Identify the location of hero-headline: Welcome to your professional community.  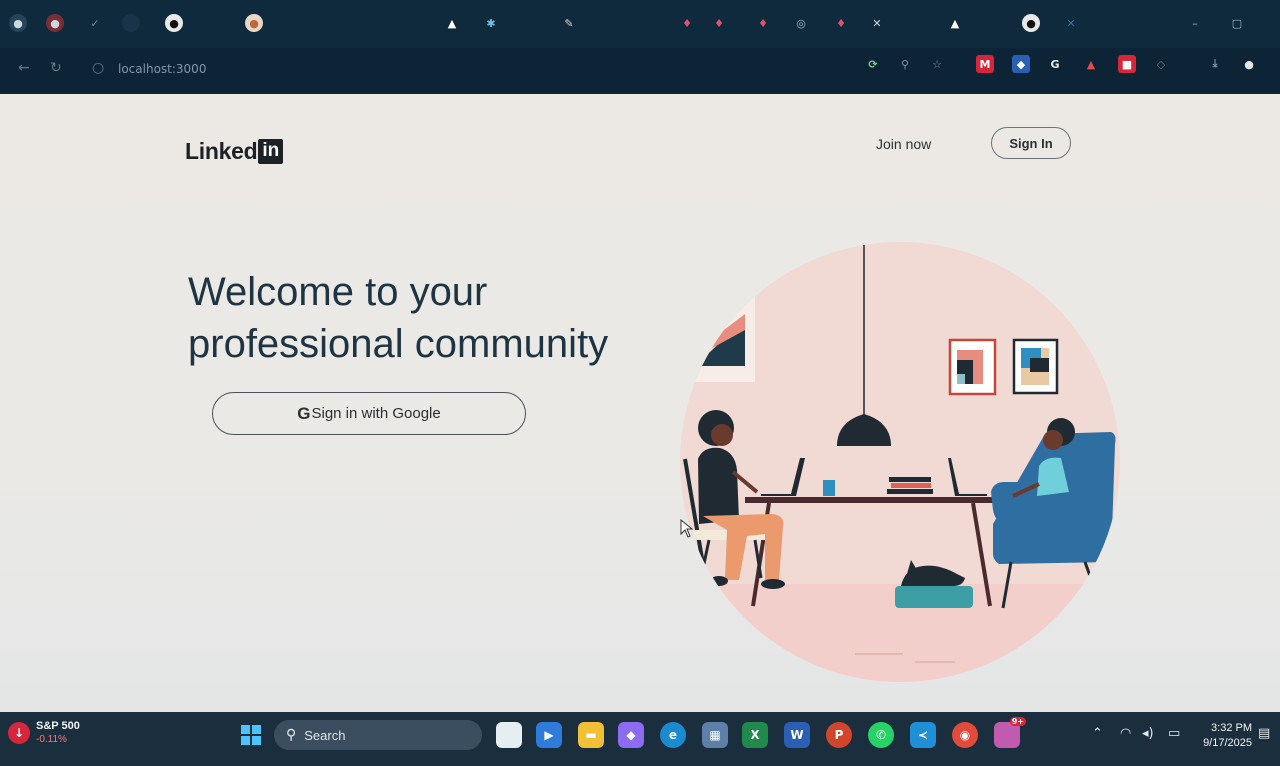
(398, 318).